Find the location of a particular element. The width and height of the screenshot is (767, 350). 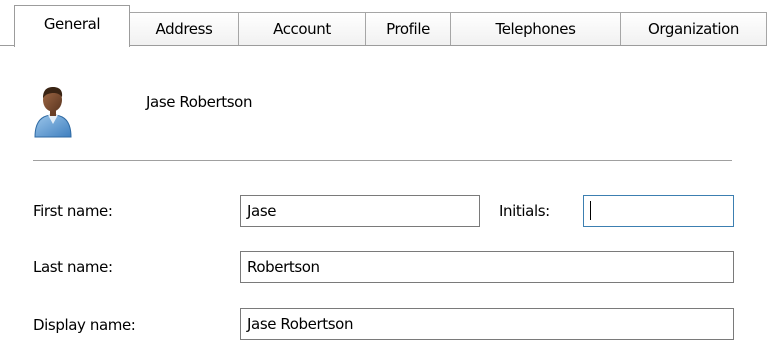

initials-field is located at coordinates (658, 211).